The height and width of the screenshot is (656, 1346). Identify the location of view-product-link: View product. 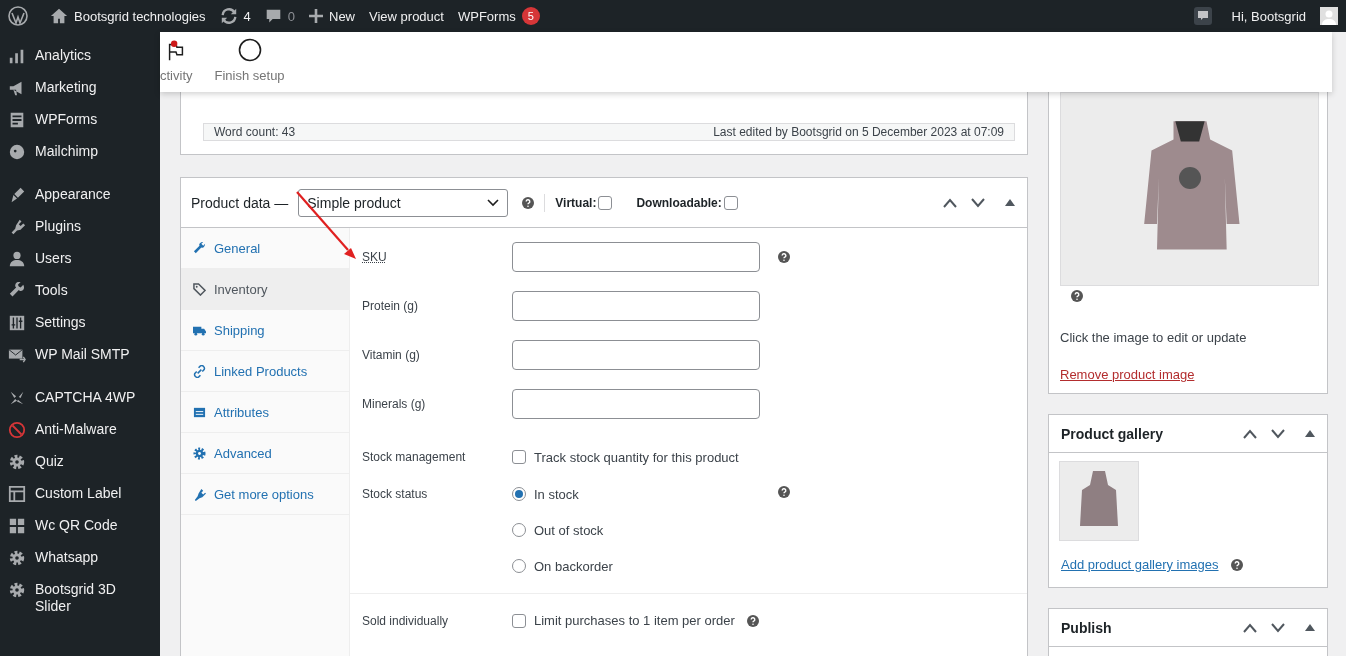
(406, 16).